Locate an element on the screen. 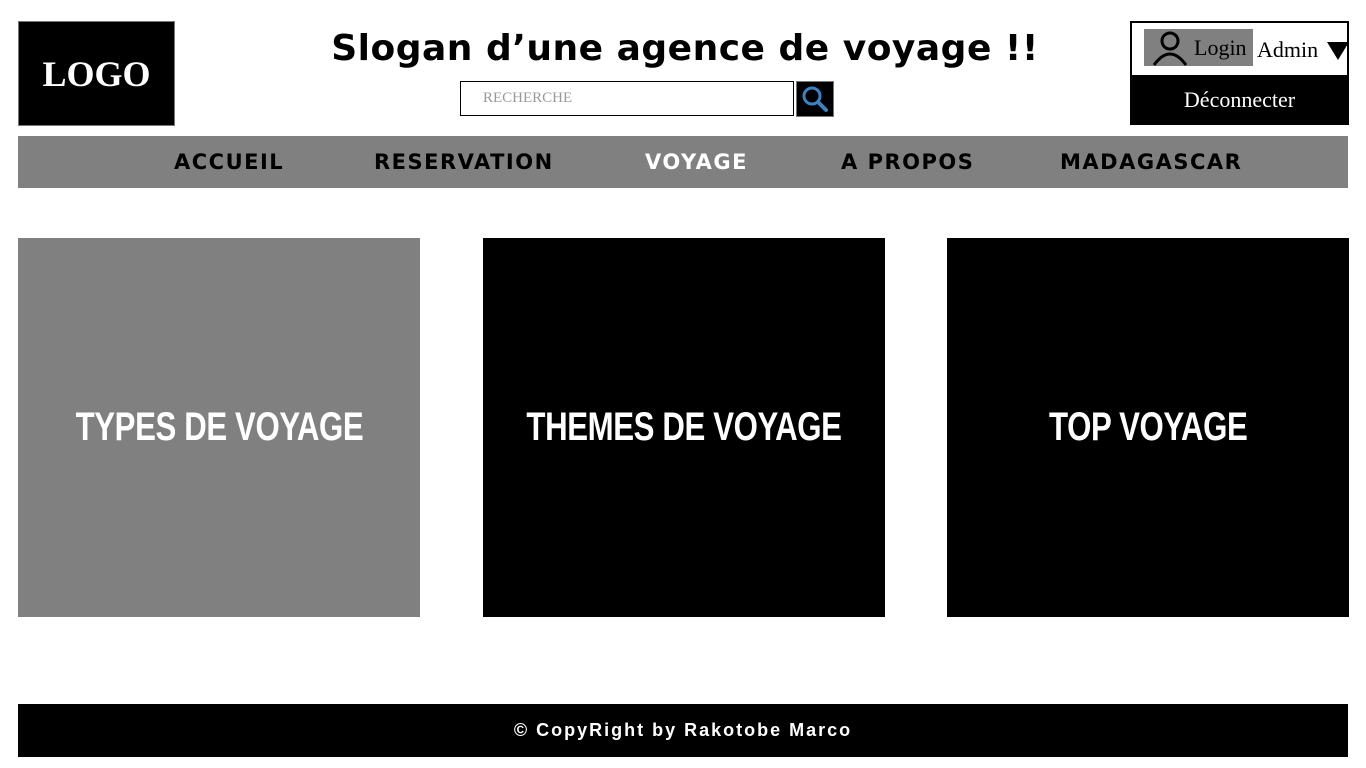  logo: LOGO is located at coordinates (96, 73).